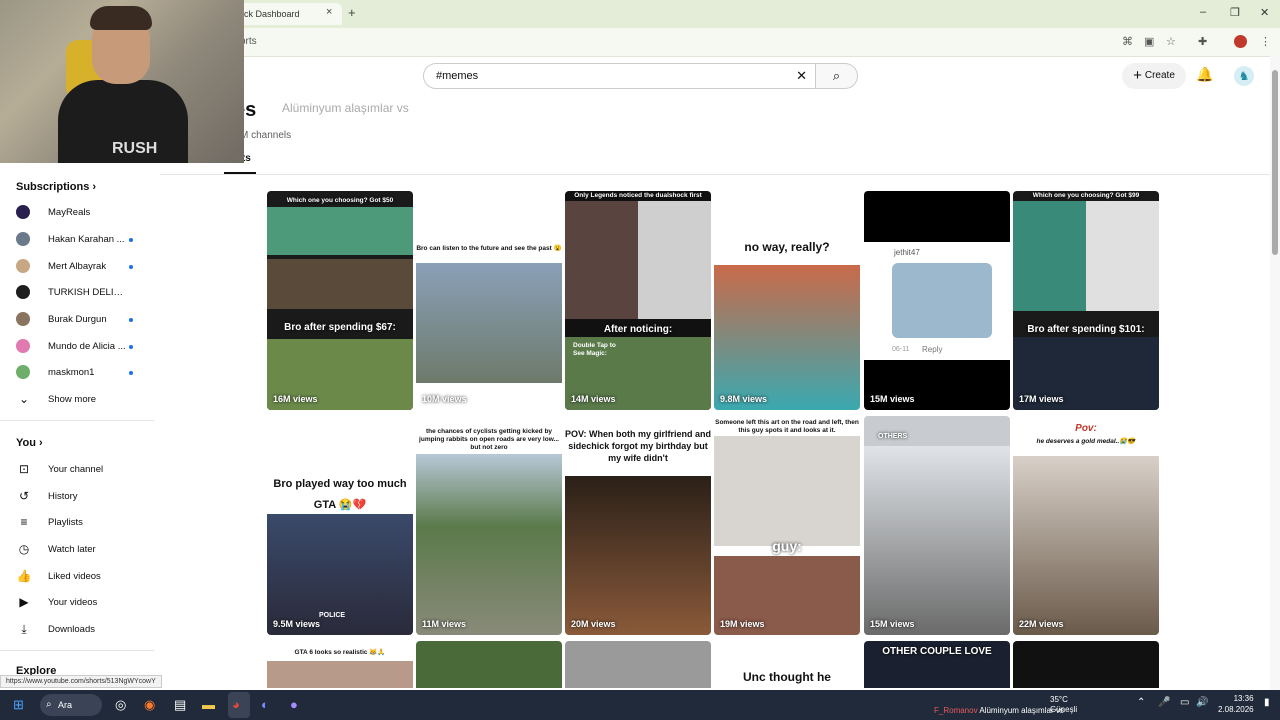  I want to click on volume-icon: 🔊, so click(1202, 702).